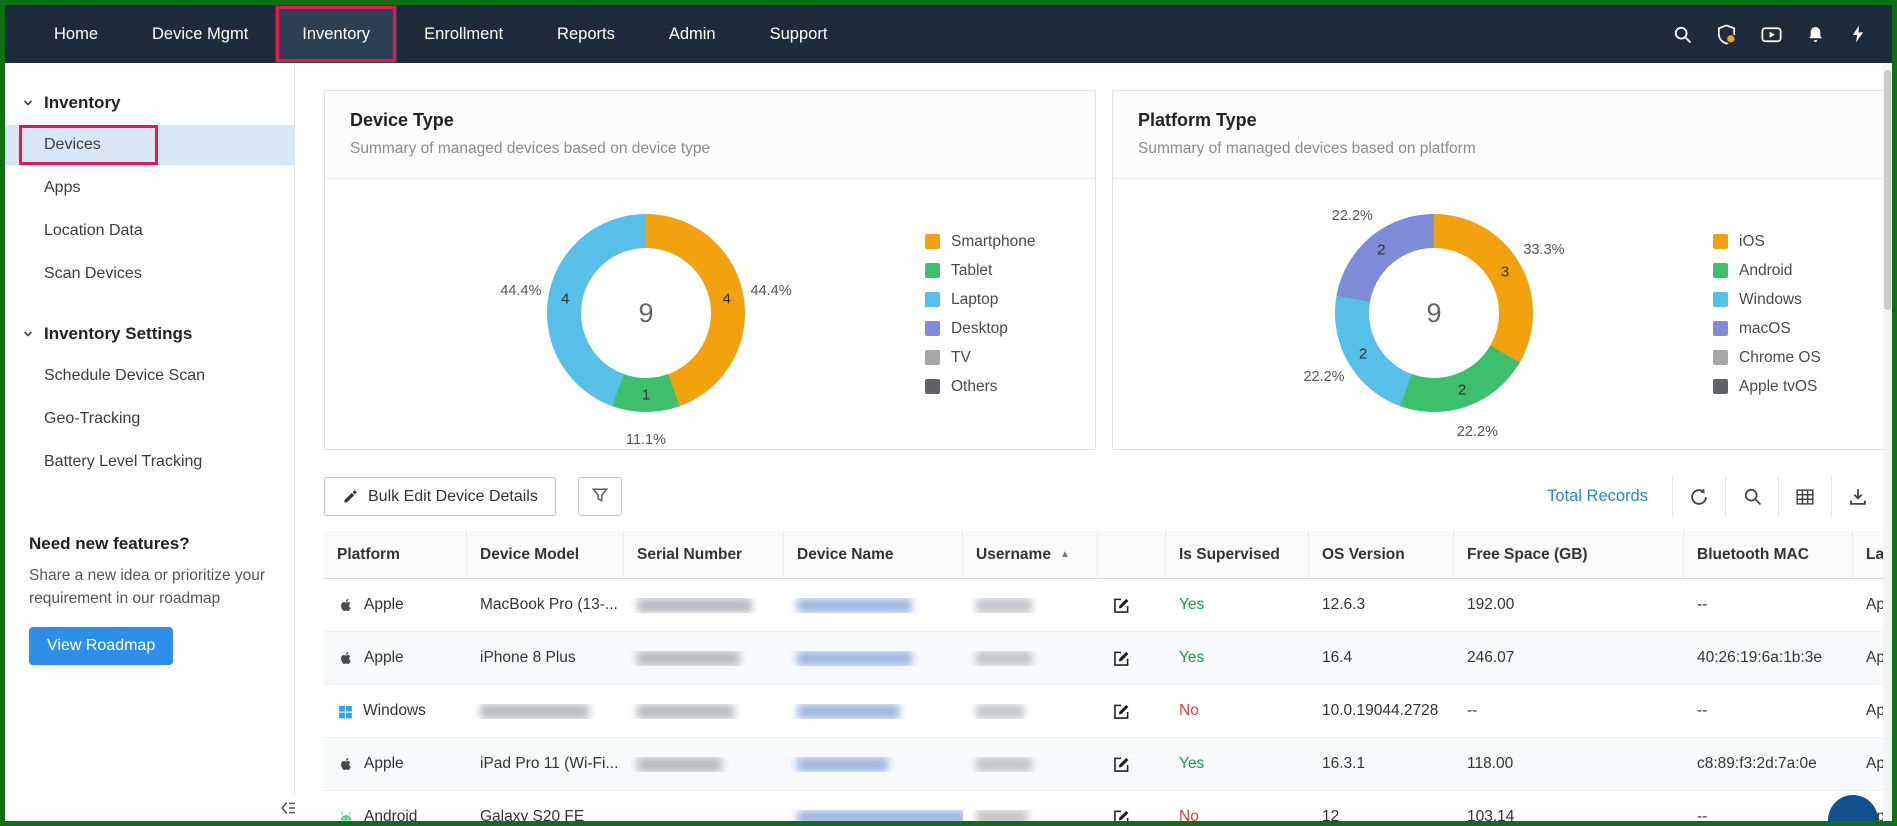 The height and width of the screenshot is (826, 1897). I want to click on nav-tab-admin: Admin, so click(692, 34).